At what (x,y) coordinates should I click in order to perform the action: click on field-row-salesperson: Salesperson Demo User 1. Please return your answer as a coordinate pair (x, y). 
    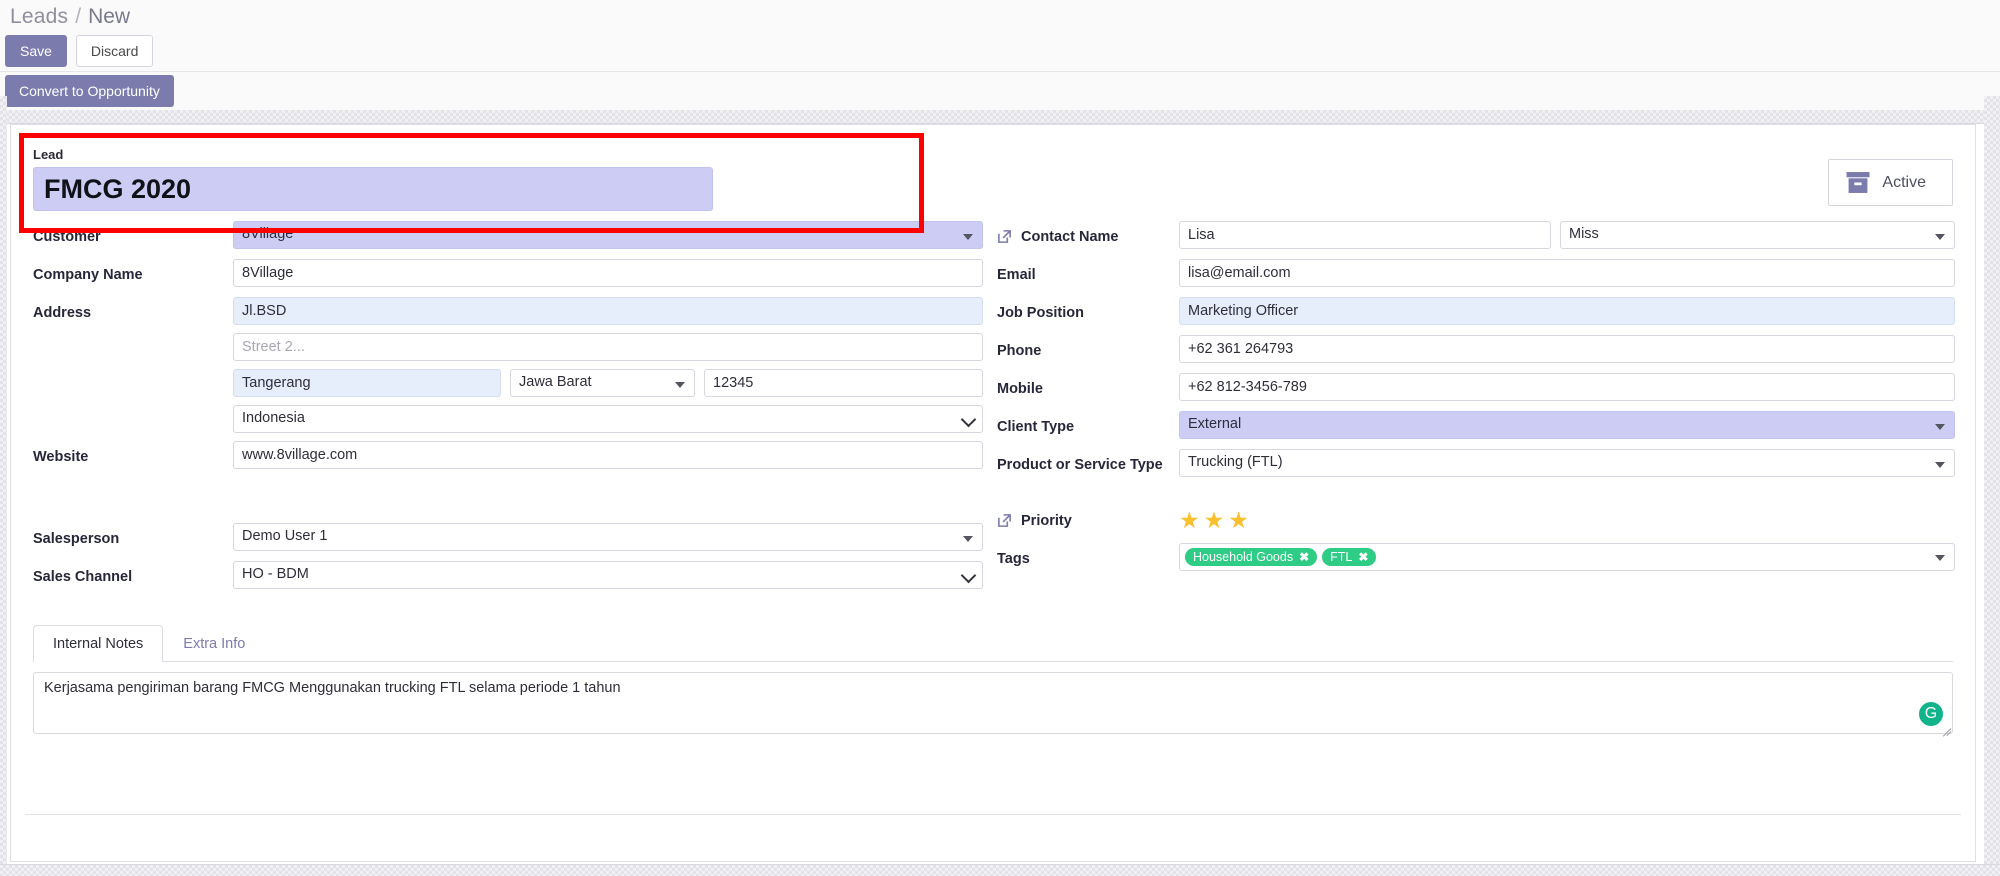
    Looking at the image, I should click on (508, 538).